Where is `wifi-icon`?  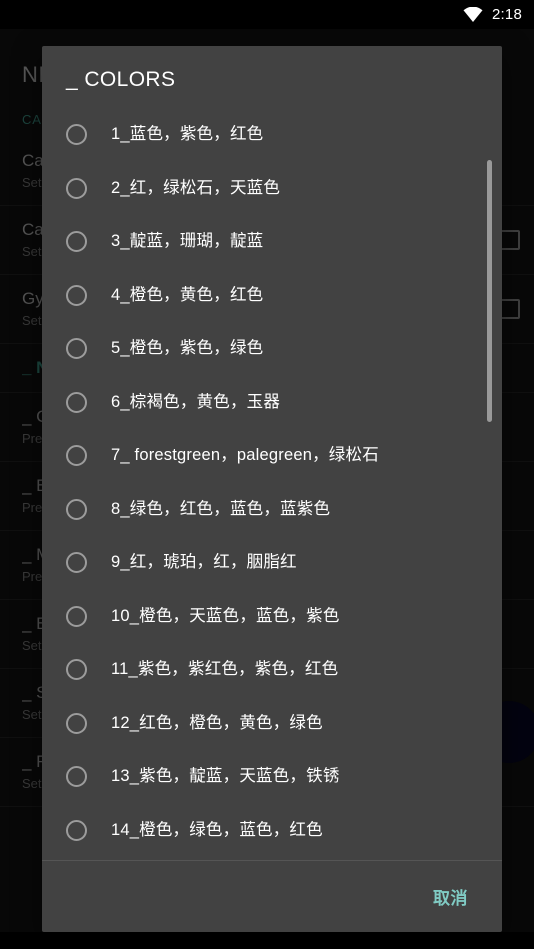 wifi-icon is located at coordinates (473, 14).